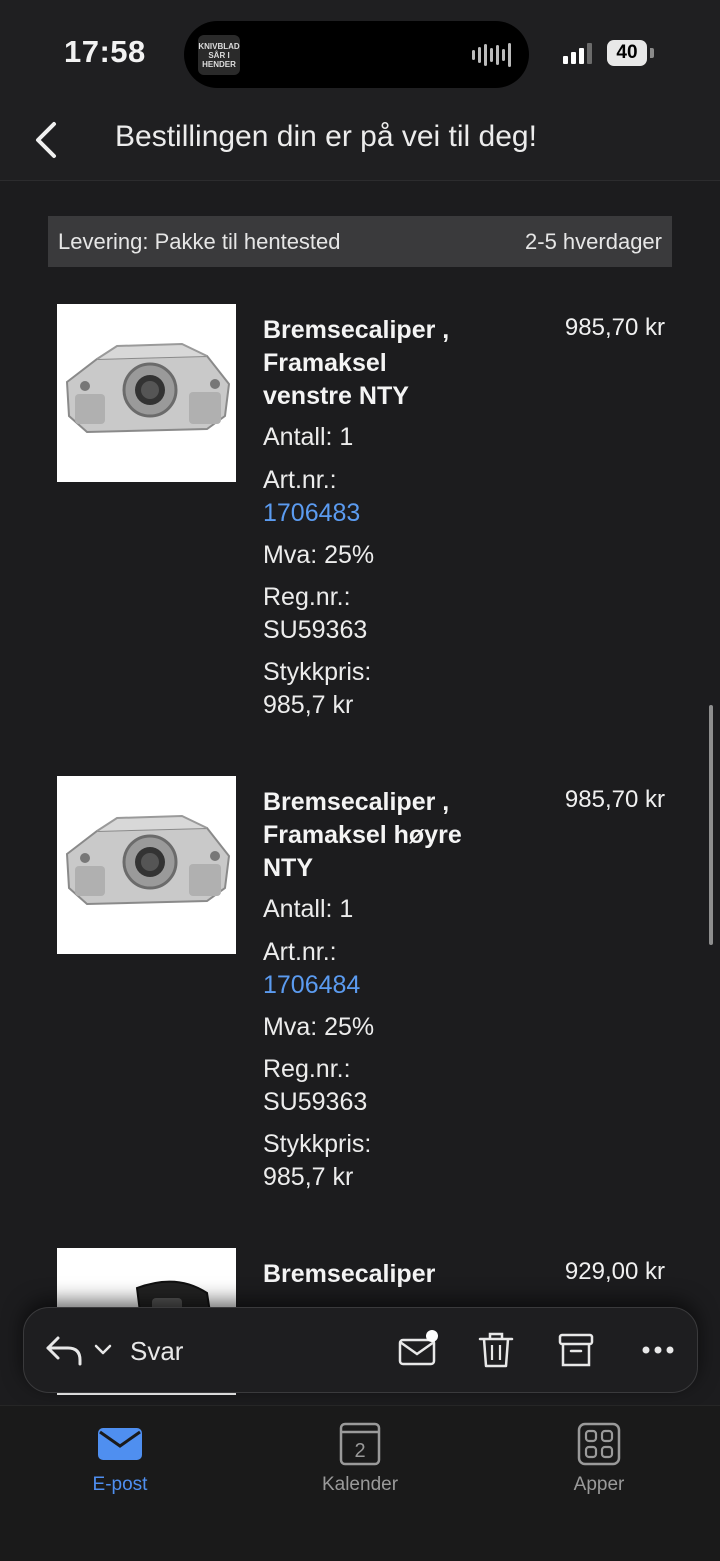 The image size is (720, 1561). I want to click on delivery-time: 2-5 hverdager, so click(593, 241).